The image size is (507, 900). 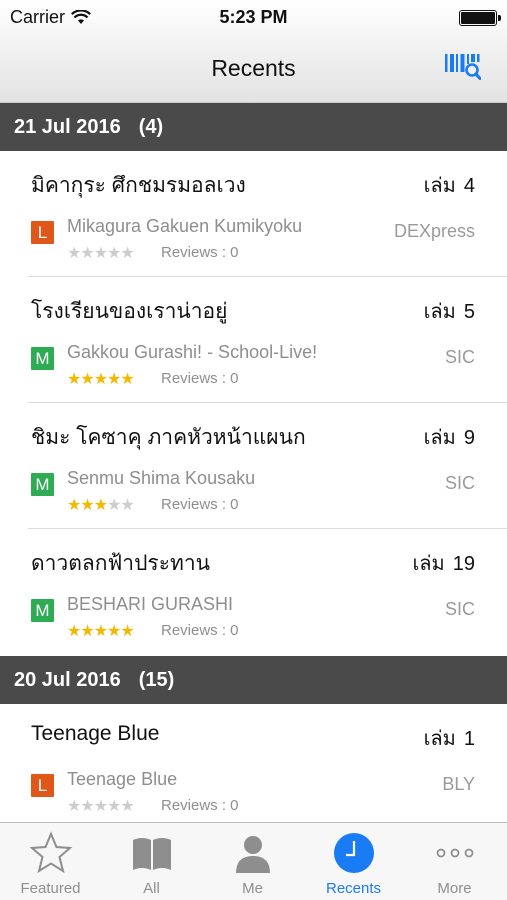 I want to click on section-date: 20 Jul 2016, so click(x=67, y=680).